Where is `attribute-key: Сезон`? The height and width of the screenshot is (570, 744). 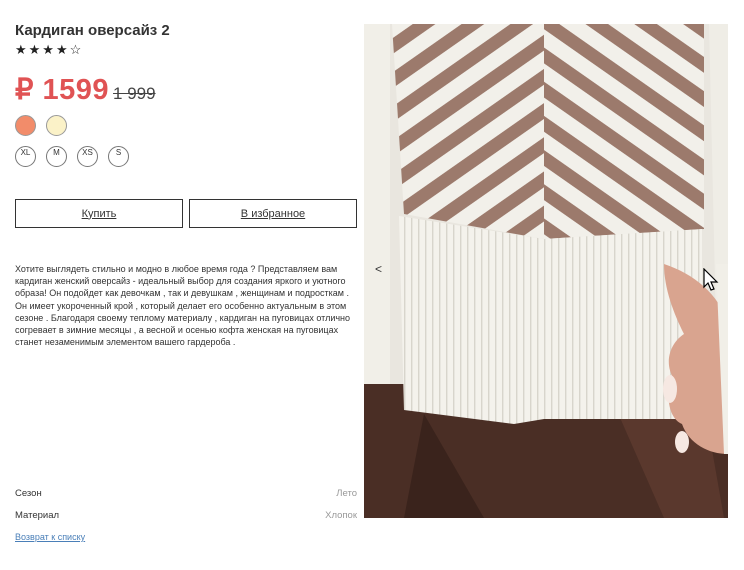
attribute-key: Сезон is located at coordinates (28, 493).